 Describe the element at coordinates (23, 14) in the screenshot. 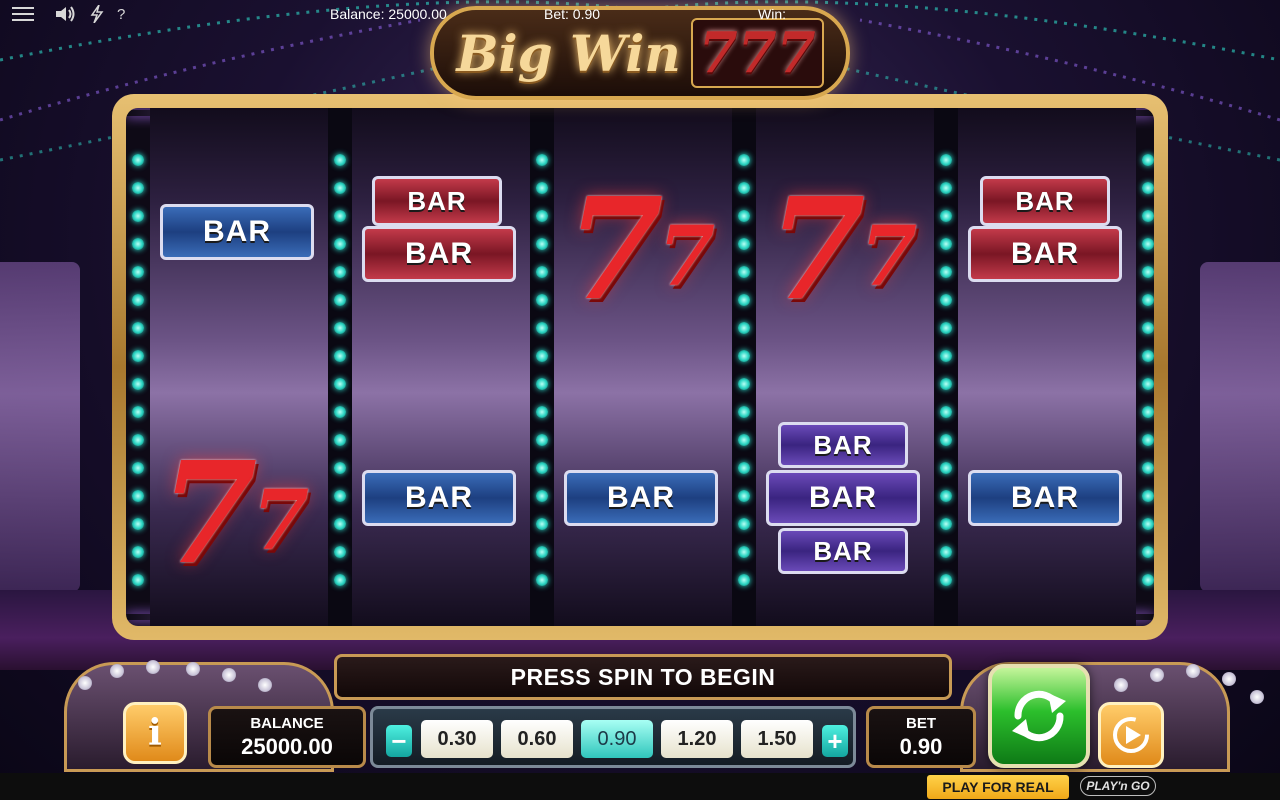

I see `menu-icon` at that location.